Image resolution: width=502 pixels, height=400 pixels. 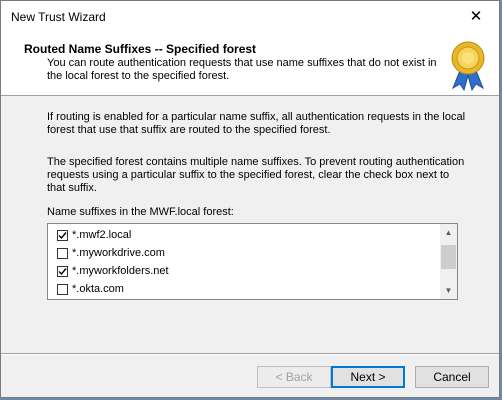 What do you see at coordinates (98, 289) in the screenshot?
I see `suffix-label: *.okta.com` at bounding box center [98, 289].